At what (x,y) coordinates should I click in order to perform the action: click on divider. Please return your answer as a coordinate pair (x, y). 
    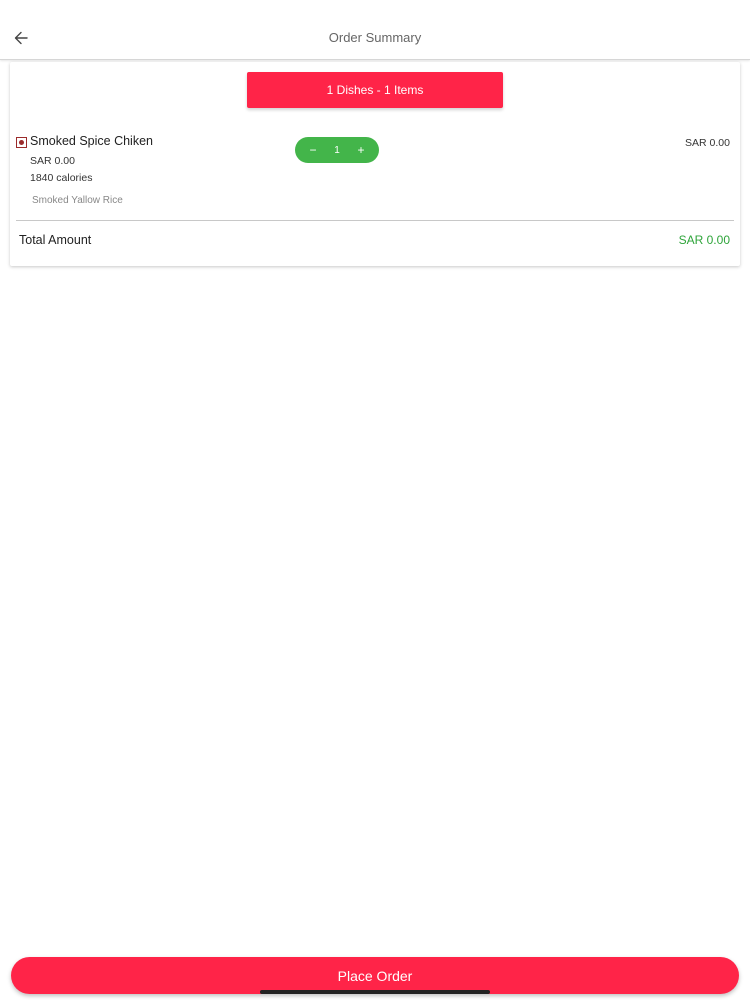
    Looking at the image, I should click on (375, 220).